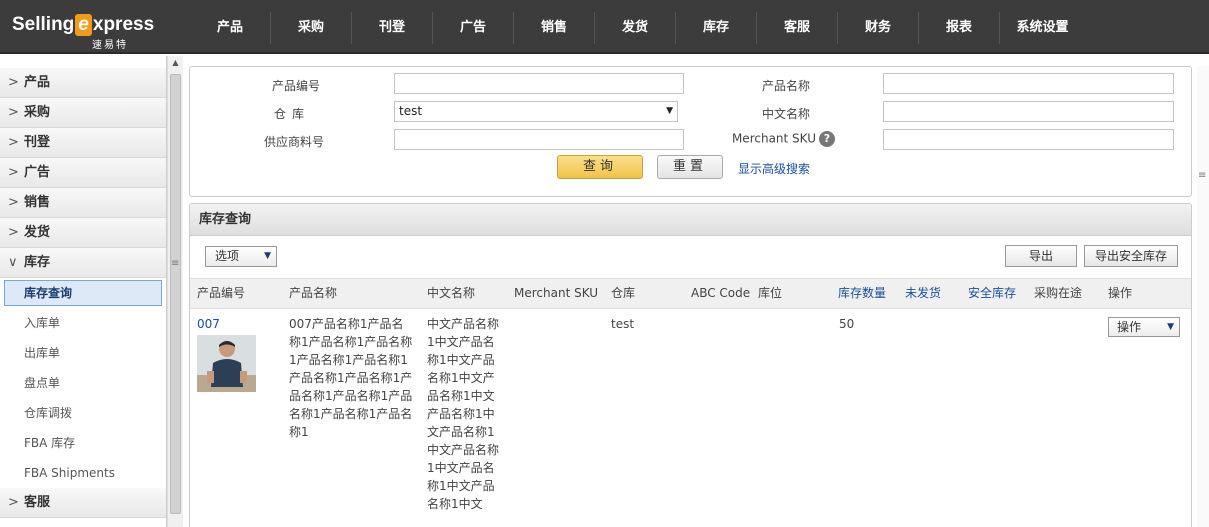 Image resolution: width=1209 pixels, height=527 pixels. I want to click on export-safety-stock-button: 导出安全库存, so click(1131, 256).